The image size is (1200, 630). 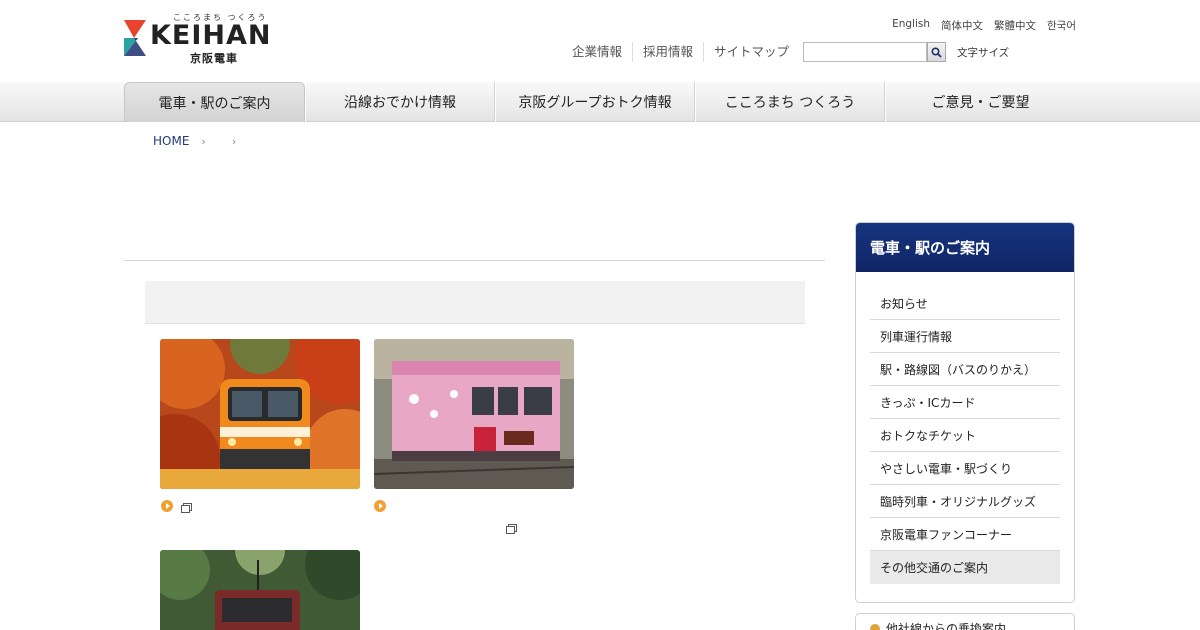 What do you see at coordinates (400, 102) in the screenshot?
I see `nav-outings: 沿線おでかけ情報` at bounding box center [400, 102].